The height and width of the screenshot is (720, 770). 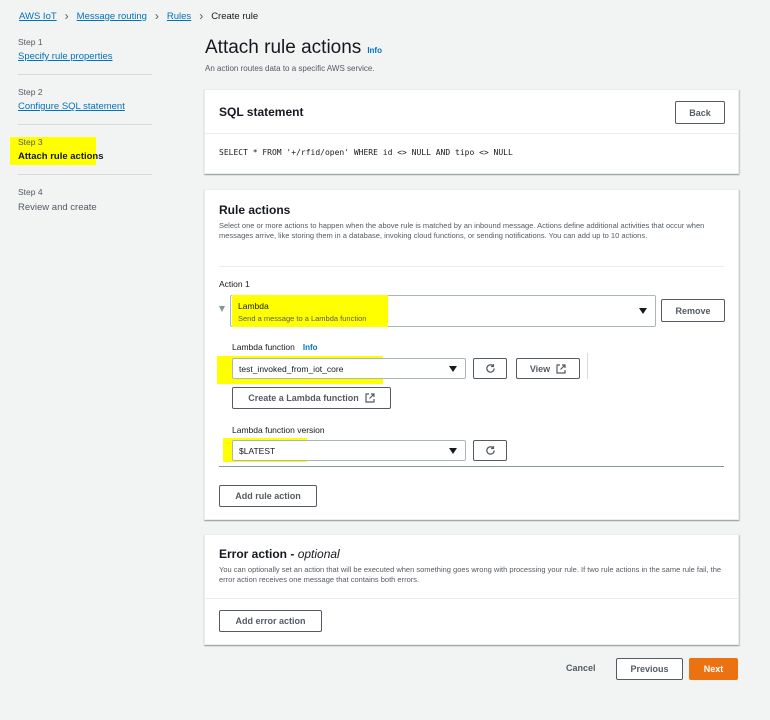 What do you see at coordinates (261, 112) in the screenshot?
I see `sql-title: SQL statement` at bounding box center [261, 112].